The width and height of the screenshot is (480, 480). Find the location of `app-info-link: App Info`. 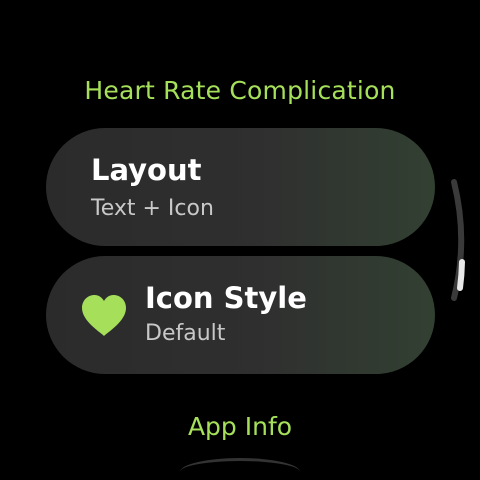

app-info-link: App Info is located at coordinates (240, 426).